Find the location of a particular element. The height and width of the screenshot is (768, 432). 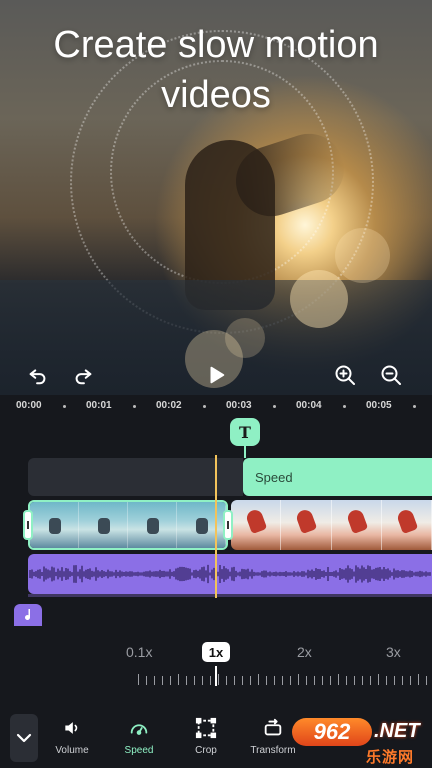

play-button is located at coordinates (216, 375).